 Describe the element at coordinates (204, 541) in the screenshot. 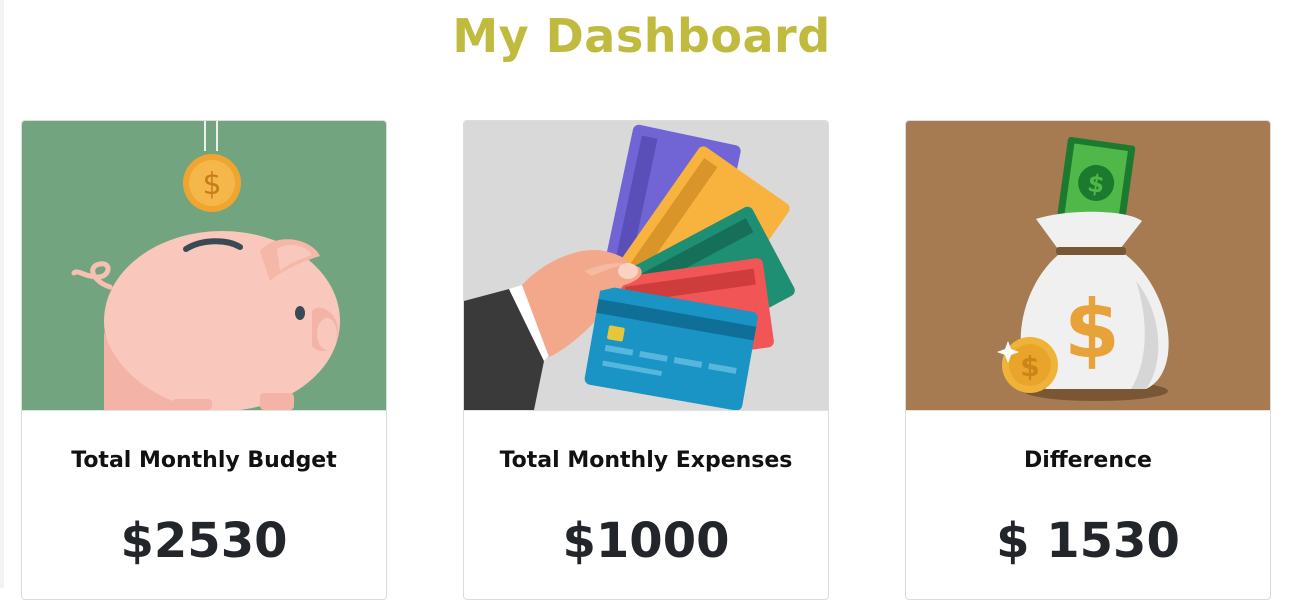

I see `card-value: $2530` at that location.